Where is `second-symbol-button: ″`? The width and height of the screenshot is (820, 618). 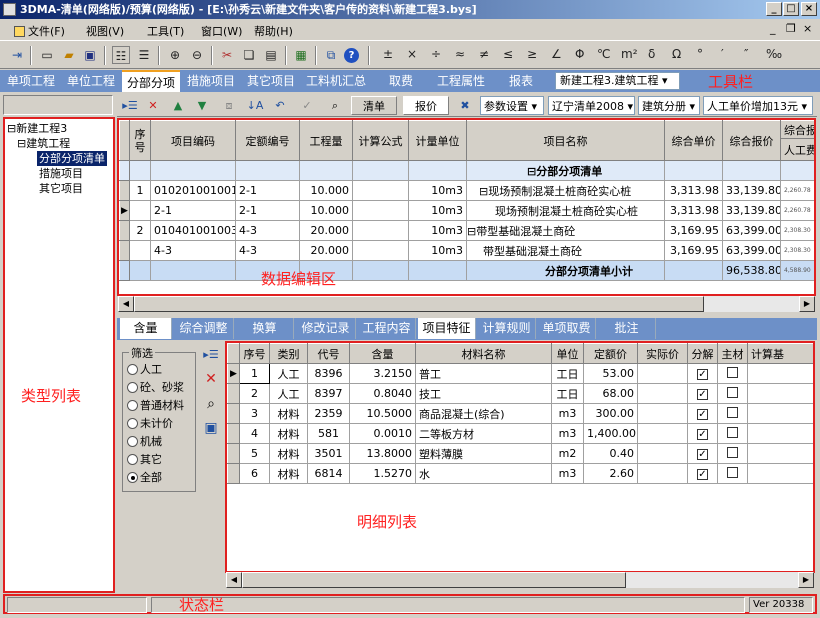
second-symbol-button: ″ is located at coordinates (746, 54).